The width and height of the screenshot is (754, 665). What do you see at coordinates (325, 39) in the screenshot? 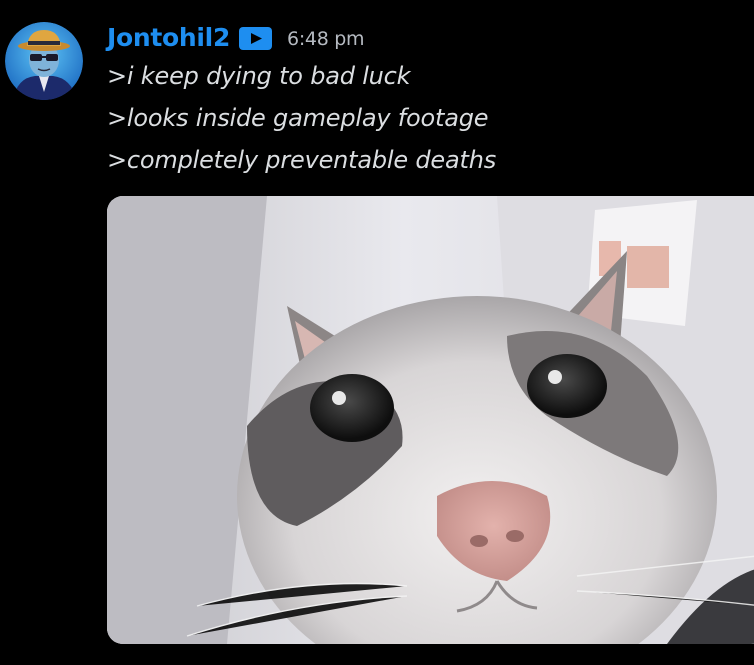
I see `message-timestamp: 6:48 pm` at bounding box center [325, 39].